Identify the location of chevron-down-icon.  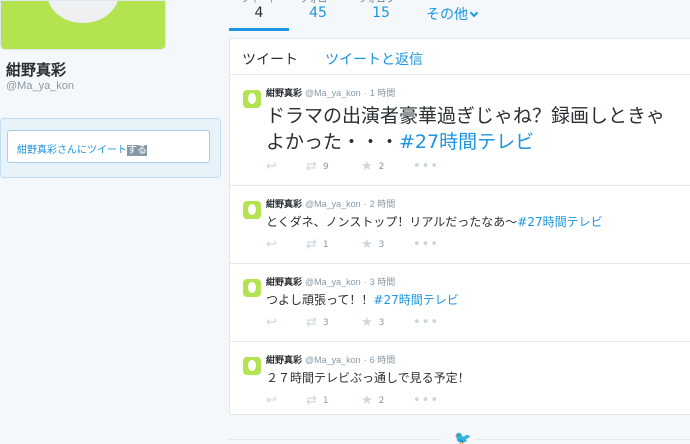
(474, 13).